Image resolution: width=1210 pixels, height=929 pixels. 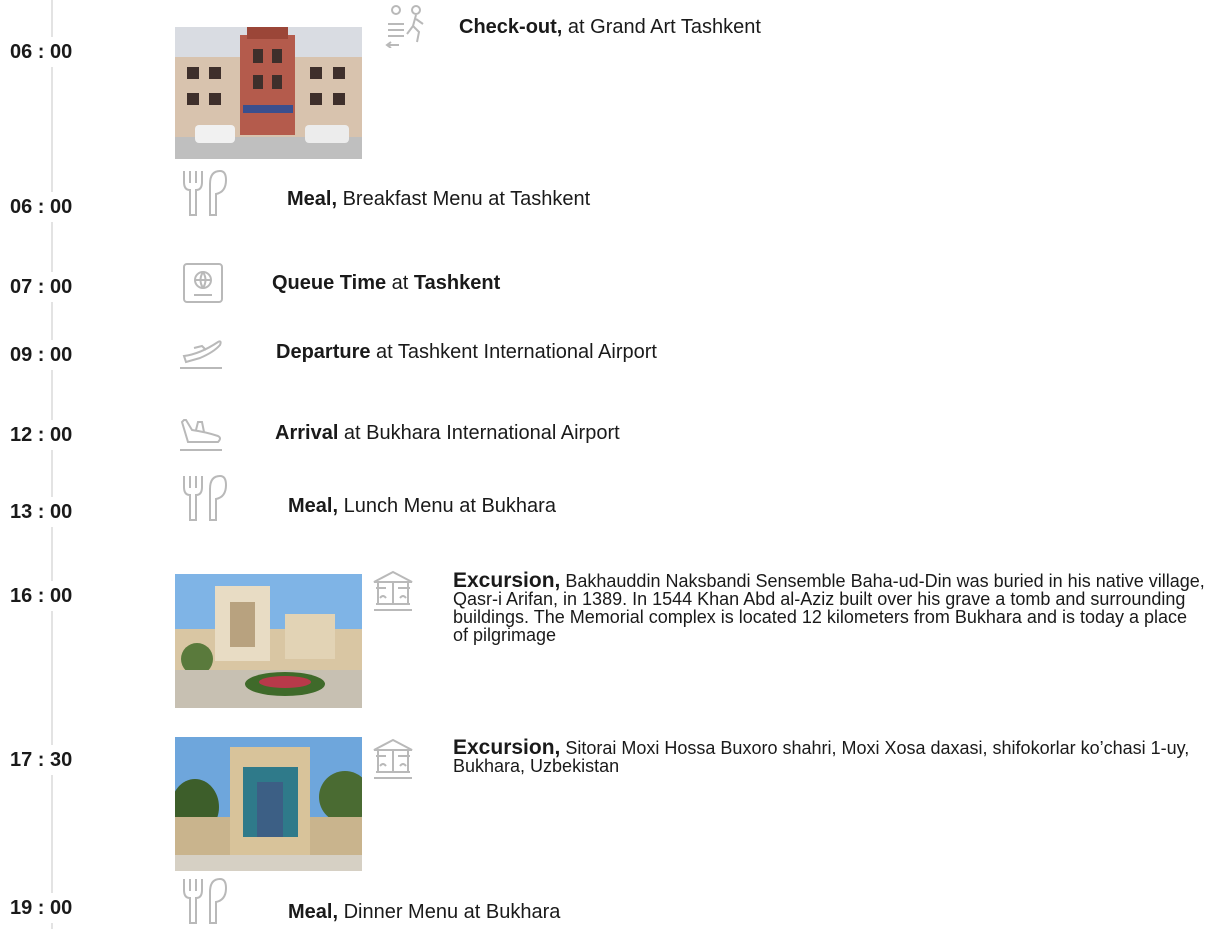 What do you see at coordinates (424, 912) in the screenshot?
I see `event-text: Meal, Dinner Menu at Bukhara` at bounding box center [424, 912].